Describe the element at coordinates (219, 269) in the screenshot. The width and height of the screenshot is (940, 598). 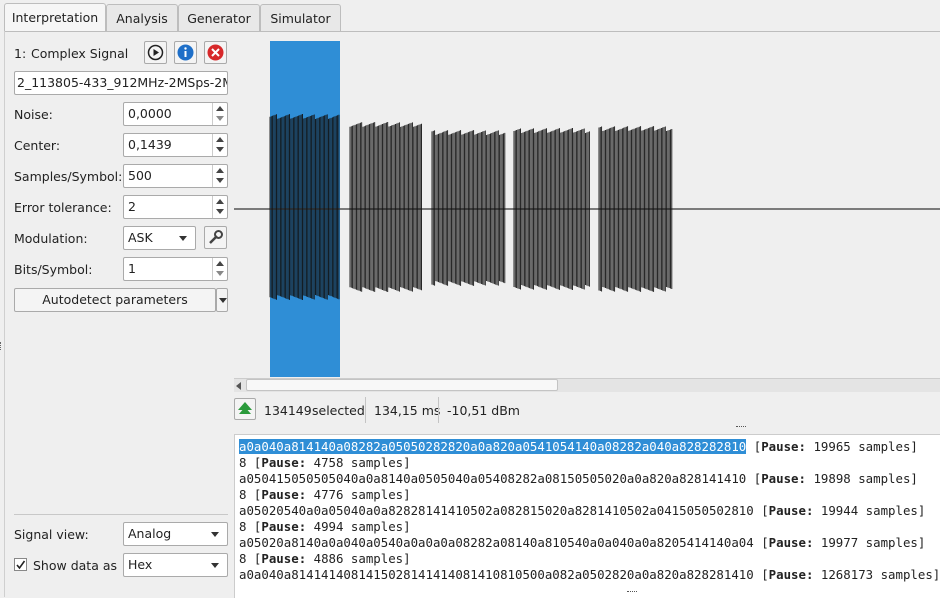
I see `bits-per-symbol-stepper` at that location.